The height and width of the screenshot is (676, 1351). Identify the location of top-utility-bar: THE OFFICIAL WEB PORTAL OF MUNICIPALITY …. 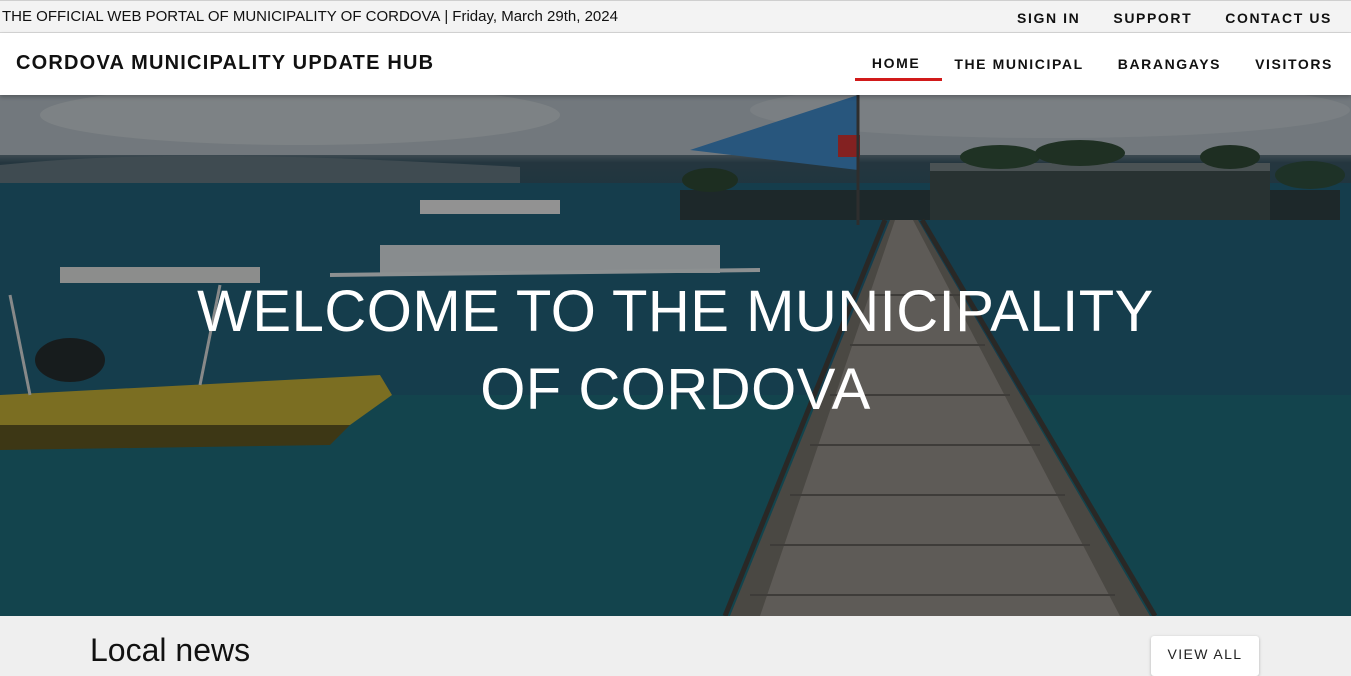
(675, 16).